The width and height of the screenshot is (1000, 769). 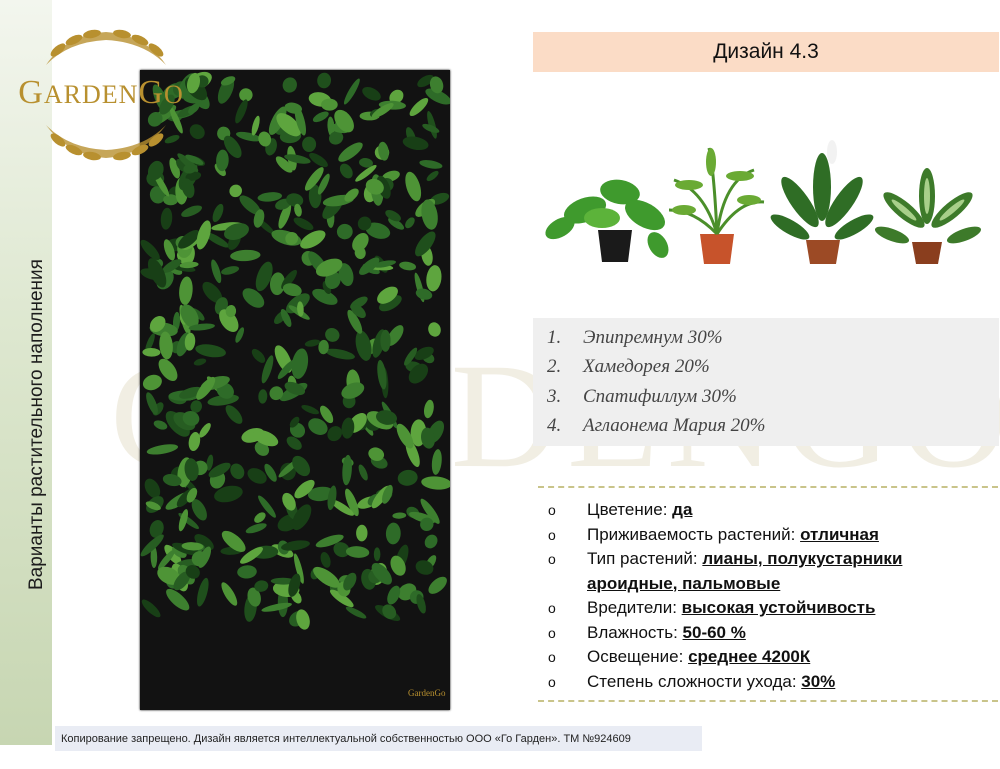 I want to click on list-item: 1. Эпипремнум 30%, so click(x=635, y=337).